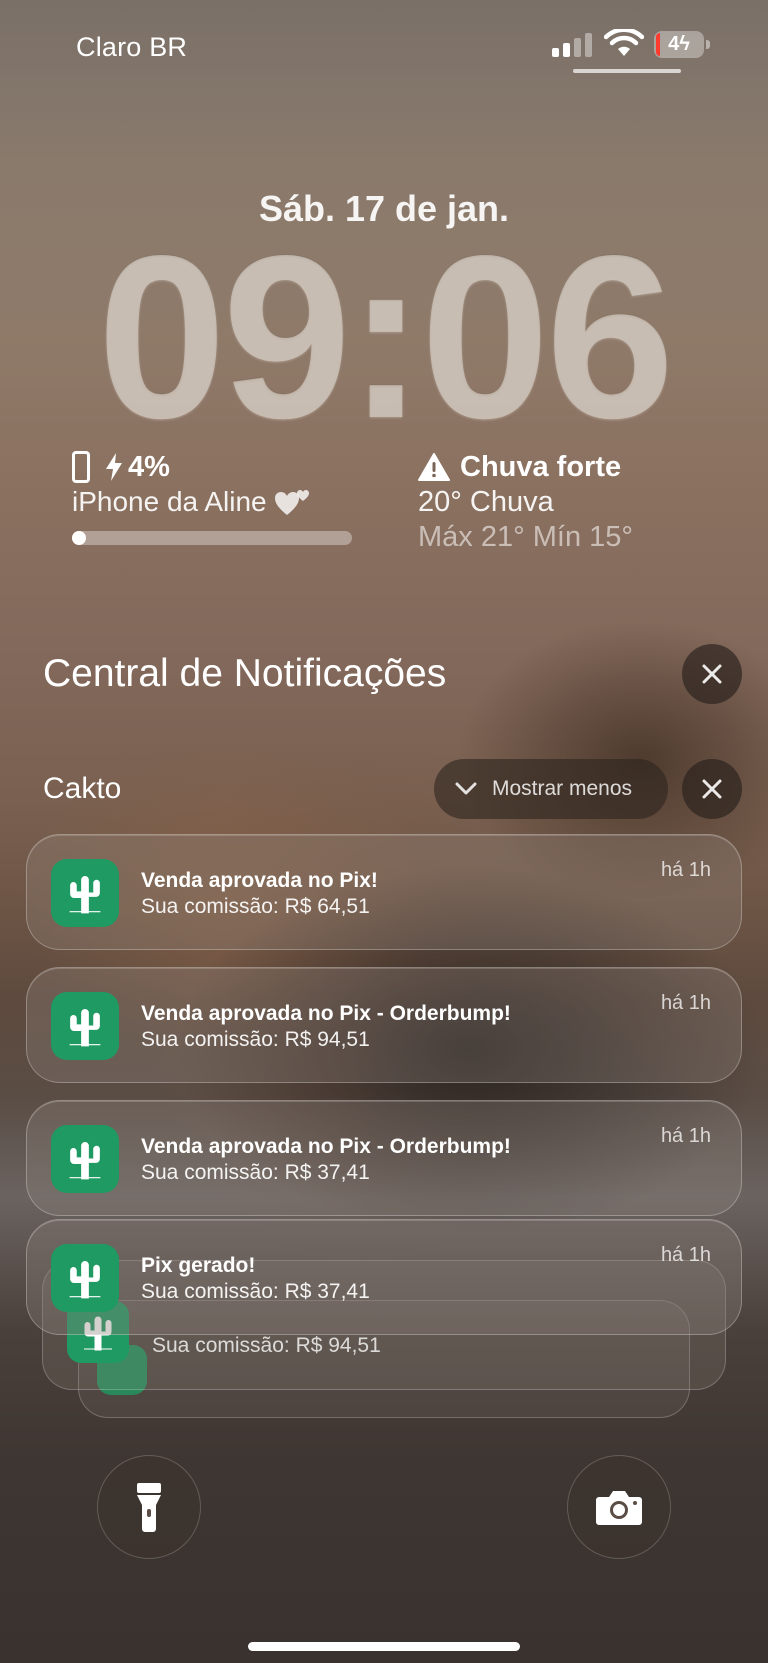 The width and height of the screenshot is (768, 1663). Describe the element at coordinates (79, 538) in the screenshot. I see `battery-level-bar-fill` at that location.